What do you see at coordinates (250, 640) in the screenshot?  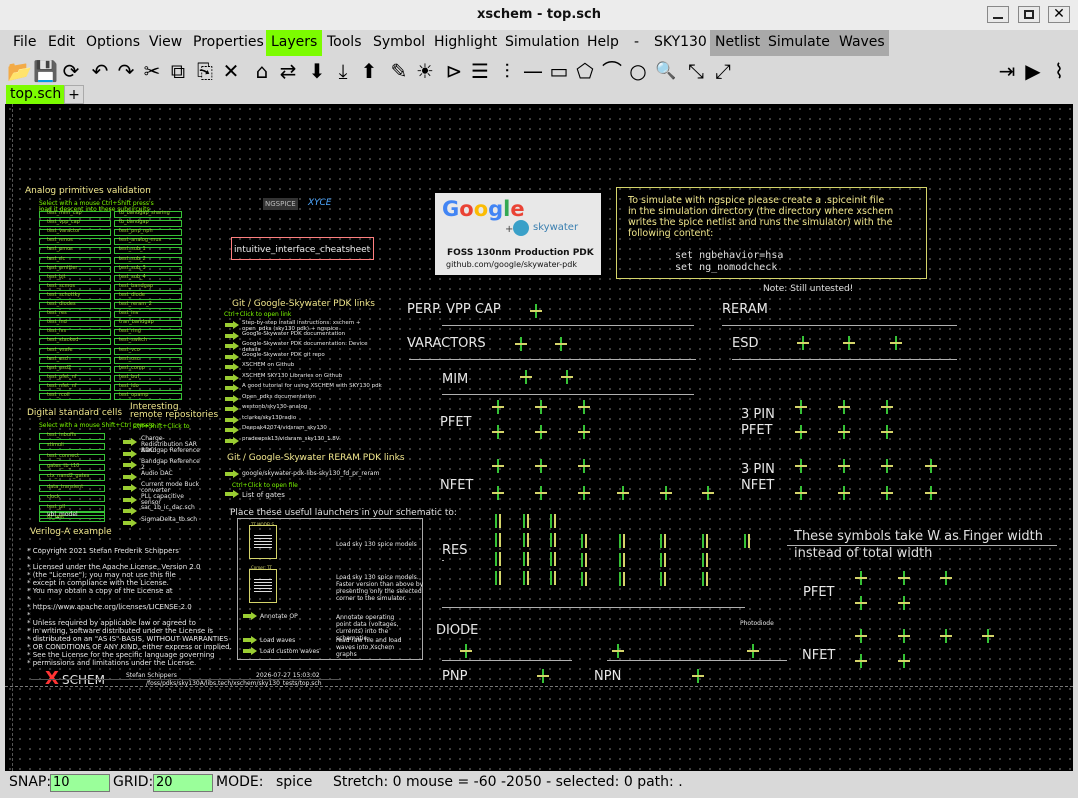 I see `load-waves-arrow` at bounding box center [250, 640].